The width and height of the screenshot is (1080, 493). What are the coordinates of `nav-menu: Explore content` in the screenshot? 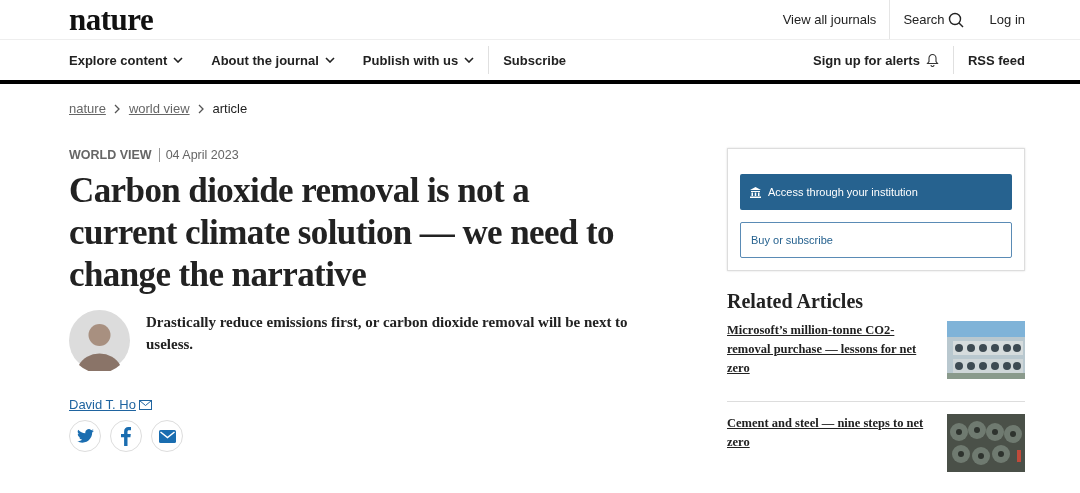 It's located at (133, 60).